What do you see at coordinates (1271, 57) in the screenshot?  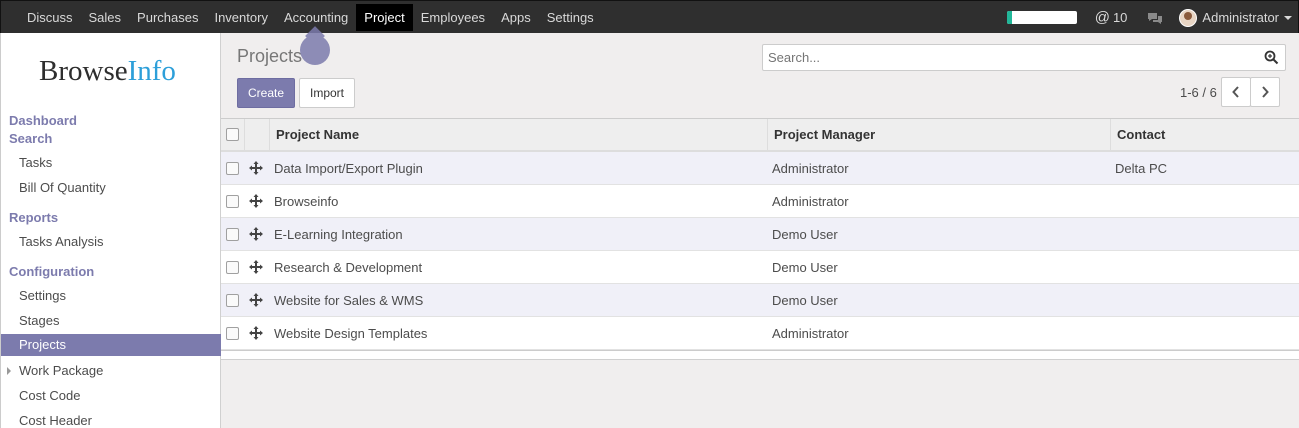 I see `search-icon` at bounding box center [1271, 57].